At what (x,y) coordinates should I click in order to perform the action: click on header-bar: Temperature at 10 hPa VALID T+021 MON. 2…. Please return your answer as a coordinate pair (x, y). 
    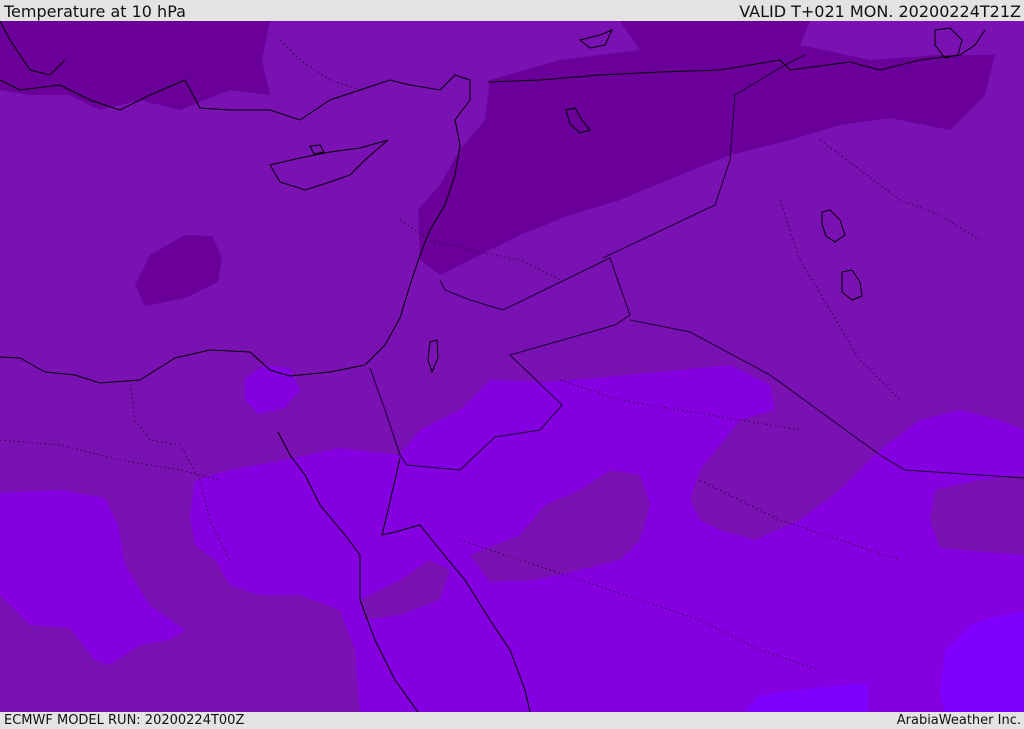
    Looking at the image, I should click on (512, 10).